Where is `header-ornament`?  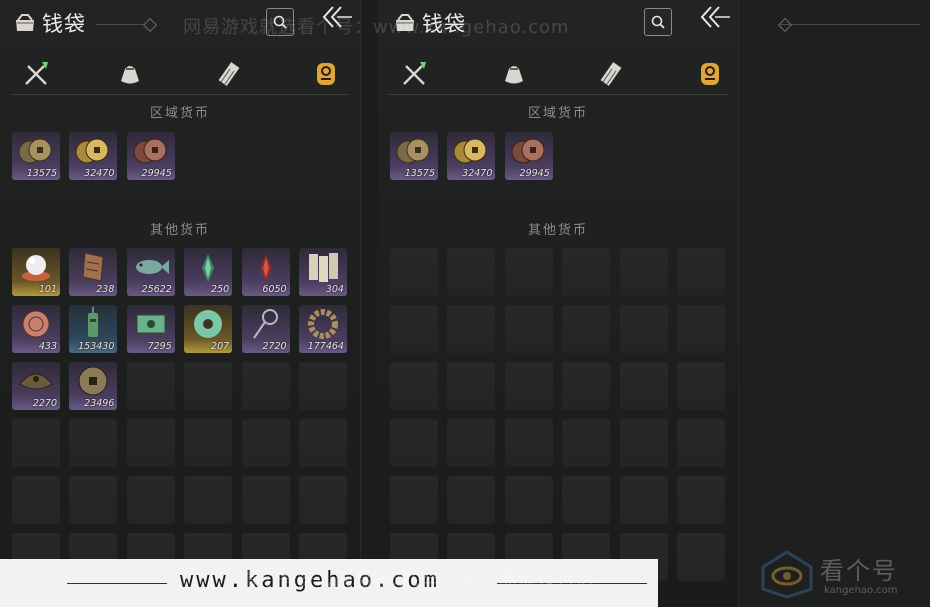
header-ornament is located at coordinates (785, 25).